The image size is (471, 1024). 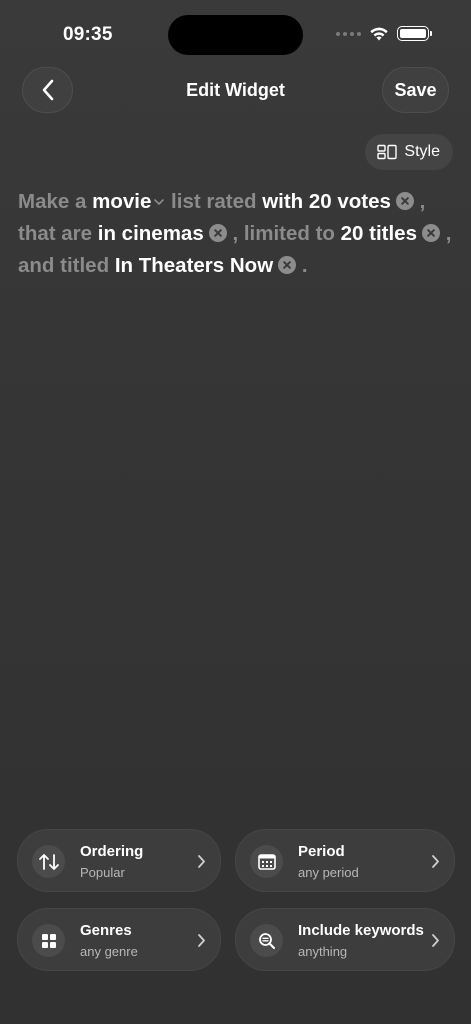 I want to click on option-value: Popular, so click(x=102, y=872).